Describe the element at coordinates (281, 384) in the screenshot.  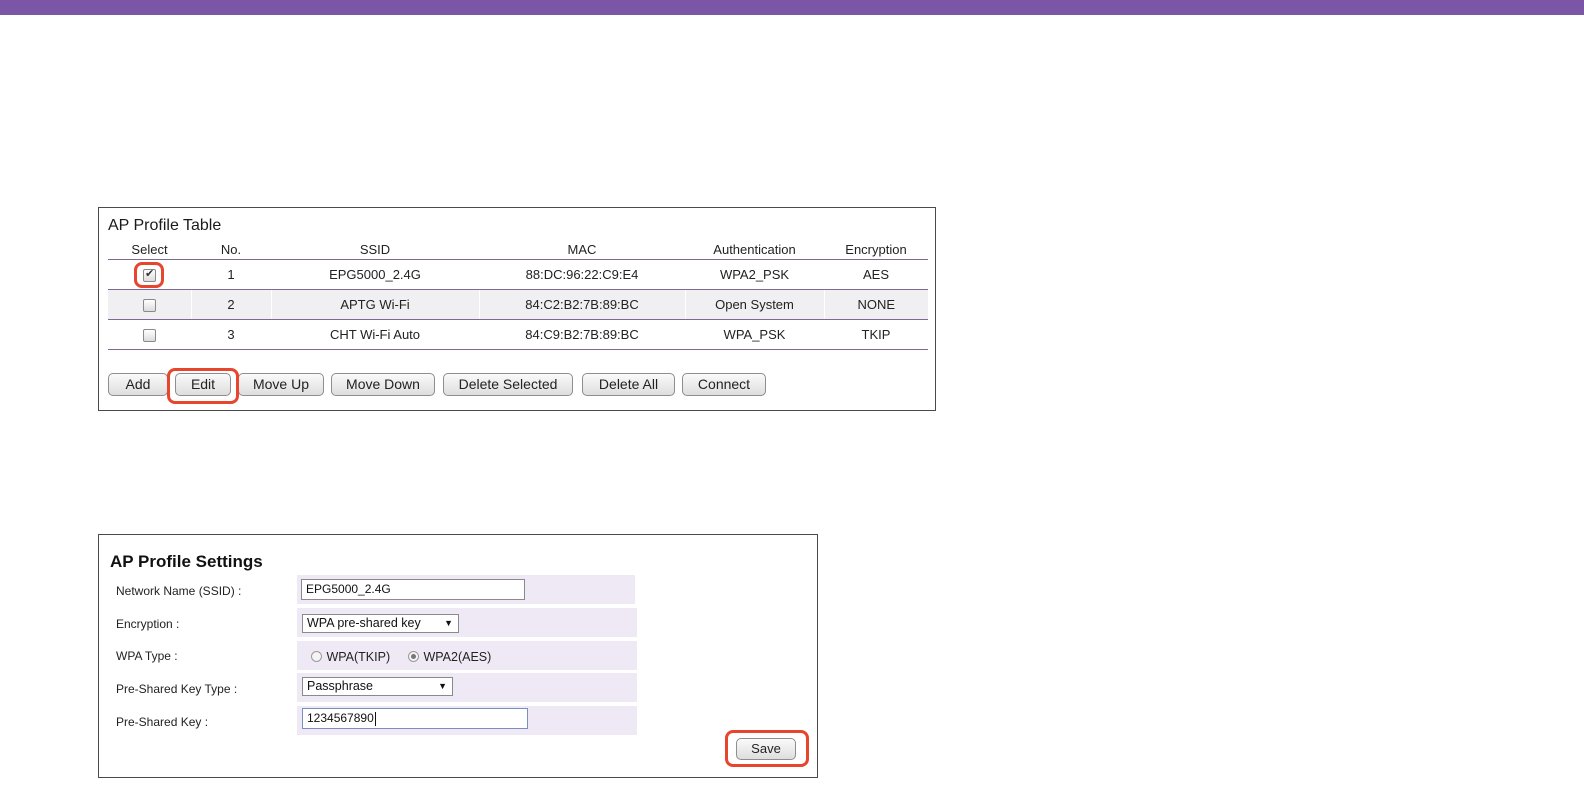
I see `move-up-button: Move Up` at that location.